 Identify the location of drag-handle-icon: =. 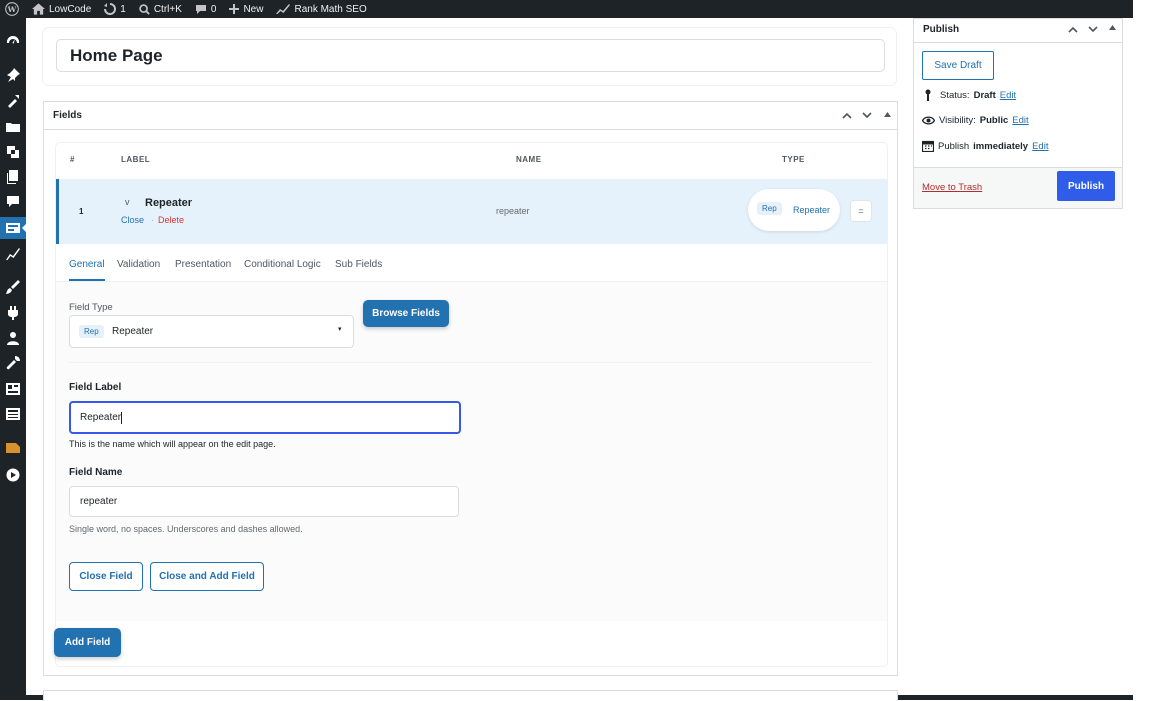
(861, 211).